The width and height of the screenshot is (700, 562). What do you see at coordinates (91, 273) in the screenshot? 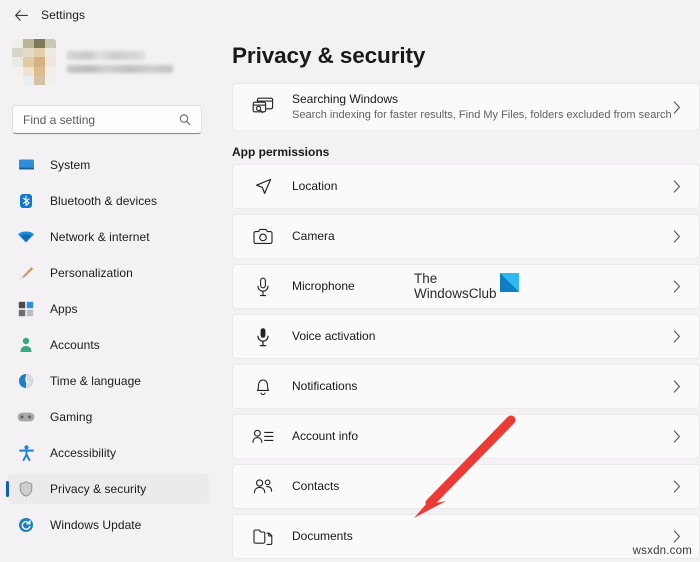
I see `sidebar-item-label: Personalization` at bounding box center [91, 273].